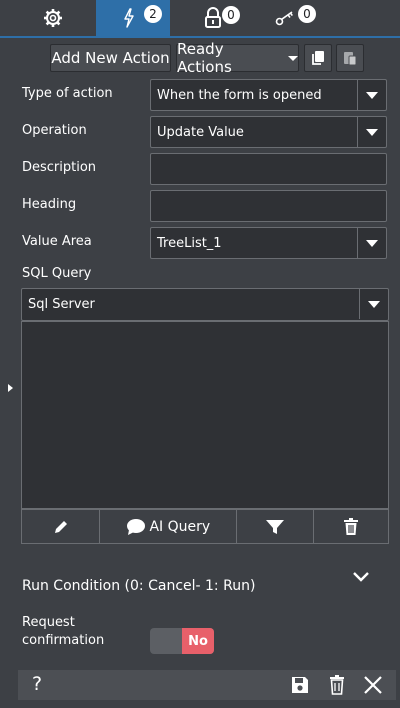 The width and height of the screenshot is (400, 708). I want to click on sql-db-select: Sql Server, so click(205, 304).